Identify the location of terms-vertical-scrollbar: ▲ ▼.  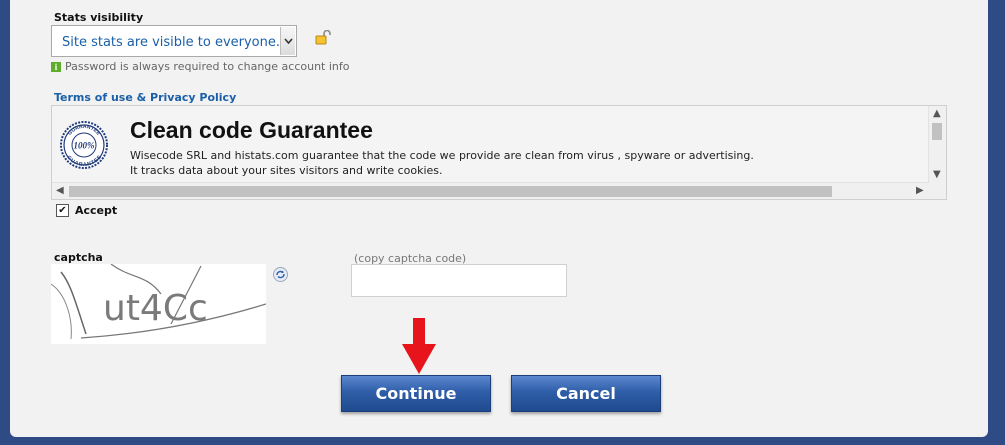
(937, 145).